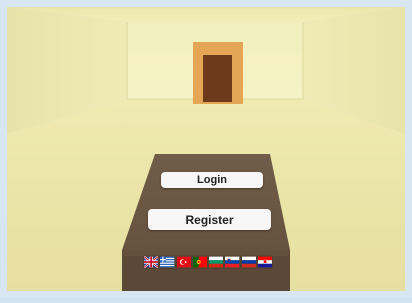 The width and height of the screenshot is (412, 303). I want to click on flag-uk-icon, so click(151, 262).